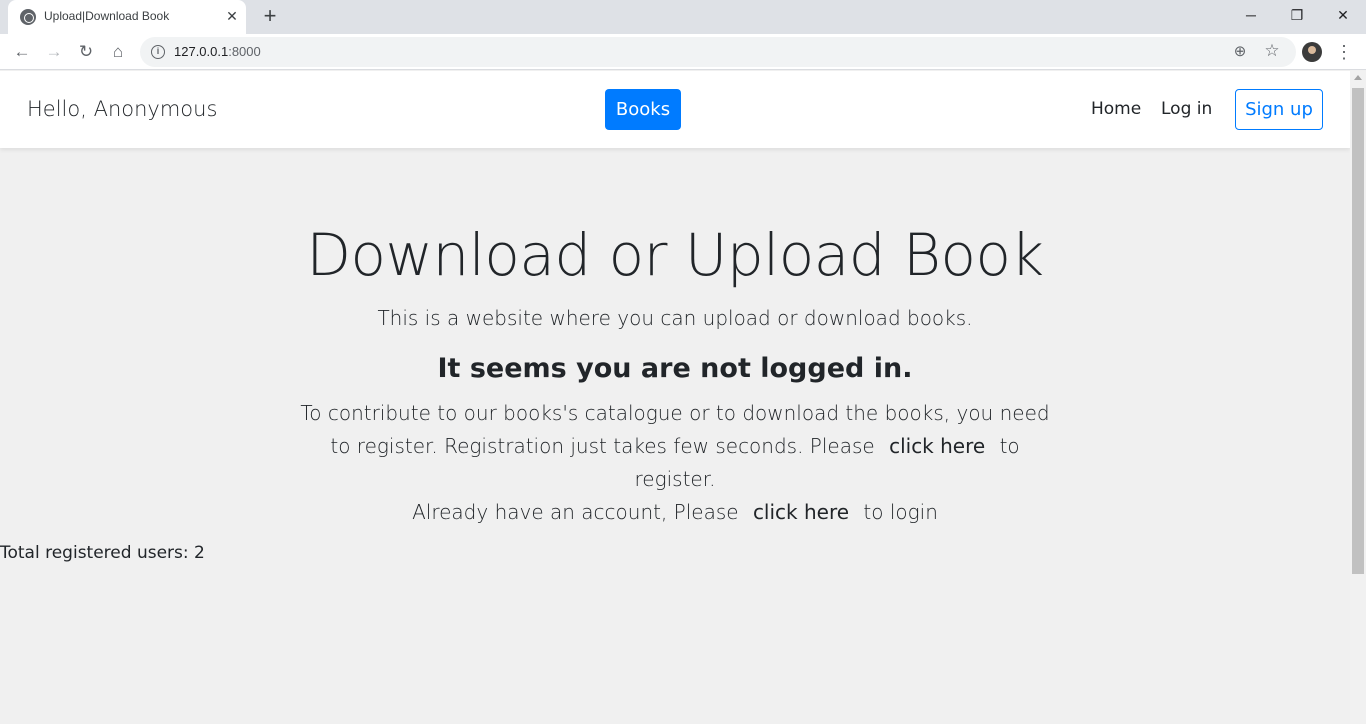 The width and height of the screenshot is (1366, 724). What do you see at coordinates (1358, 331) in the screenshot?
I see `scroll-thumb` at bounding box center [1358, 331].